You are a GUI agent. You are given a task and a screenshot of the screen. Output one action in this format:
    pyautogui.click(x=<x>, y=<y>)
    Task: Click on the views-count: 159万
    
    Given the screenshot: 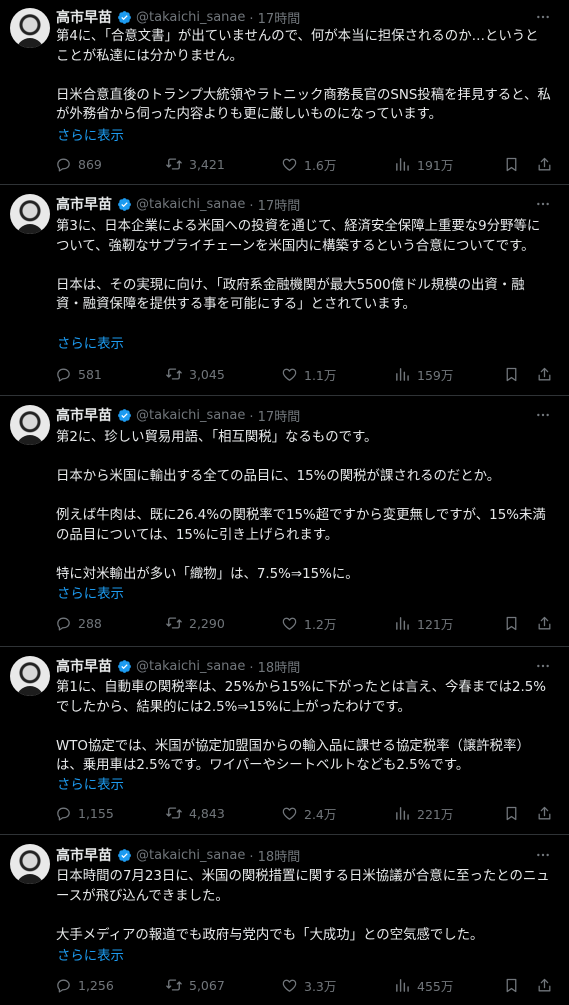 What is the action you would take?
    pyautogui.click(x=435, y=375)
    